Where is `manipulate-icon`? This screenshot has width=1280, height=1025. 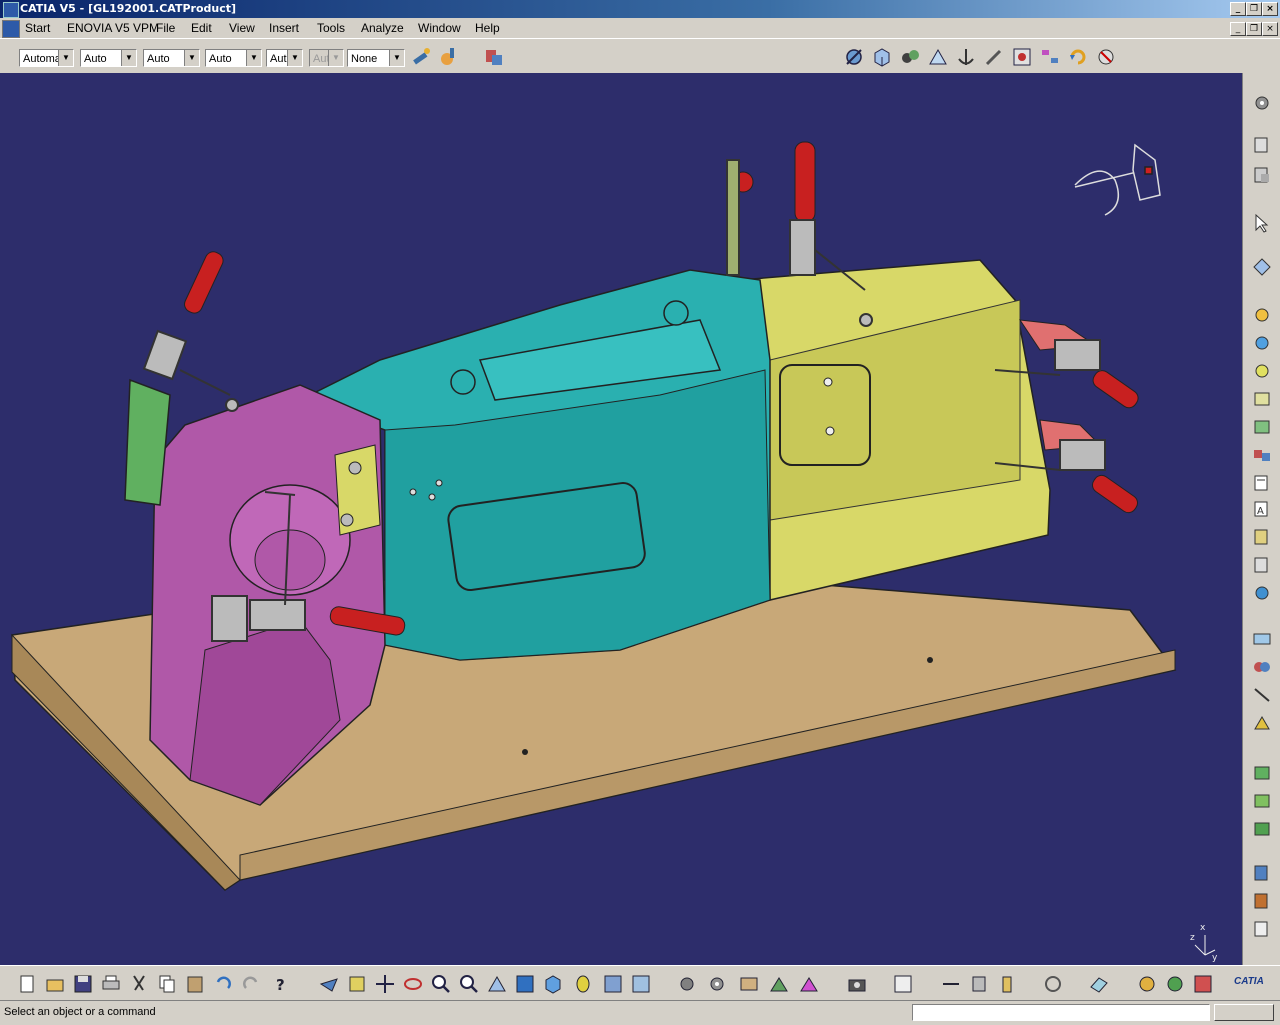 manipulate-icon is located at coordinates (910, 57).